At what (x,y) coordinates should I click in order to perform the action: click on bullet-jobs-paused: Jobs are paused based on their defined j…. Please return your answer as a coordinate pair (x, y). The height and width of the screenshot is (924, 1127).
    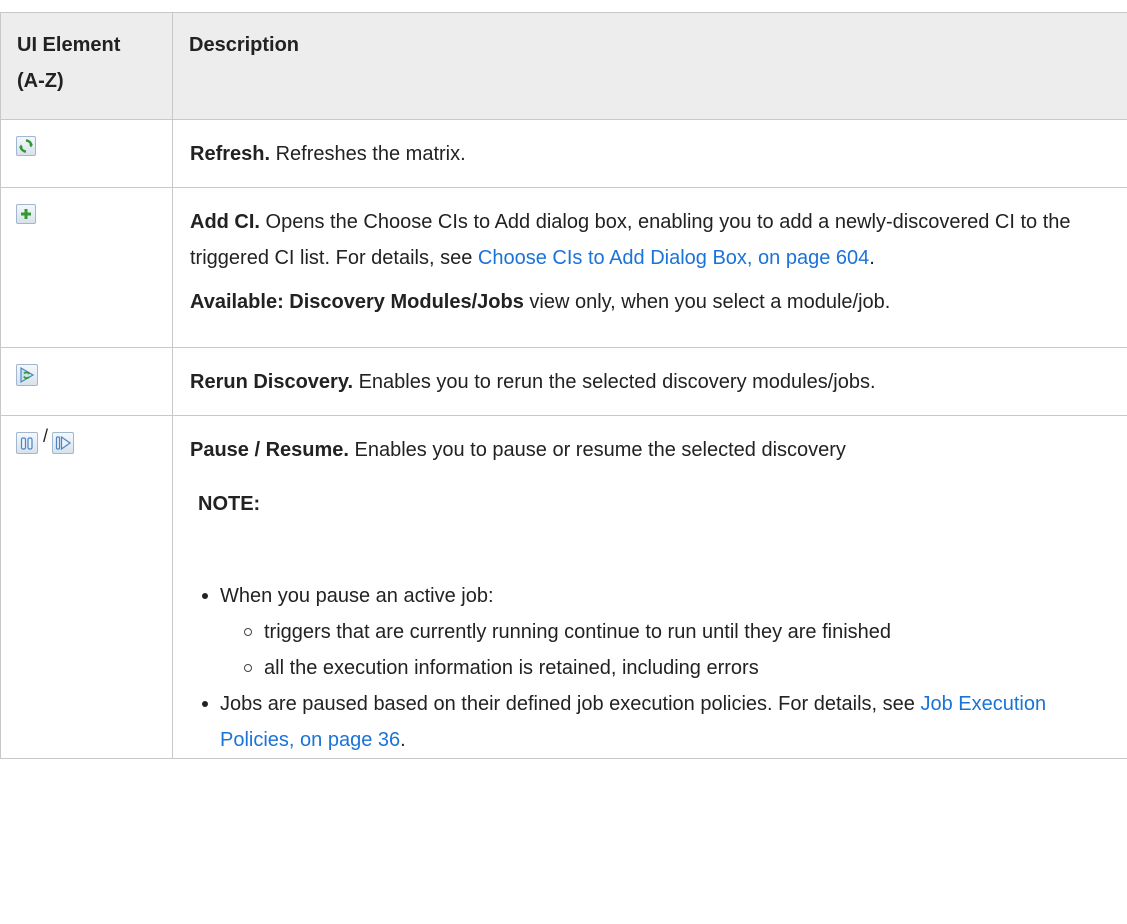
    Looking at the image, I should click on (570, 704).